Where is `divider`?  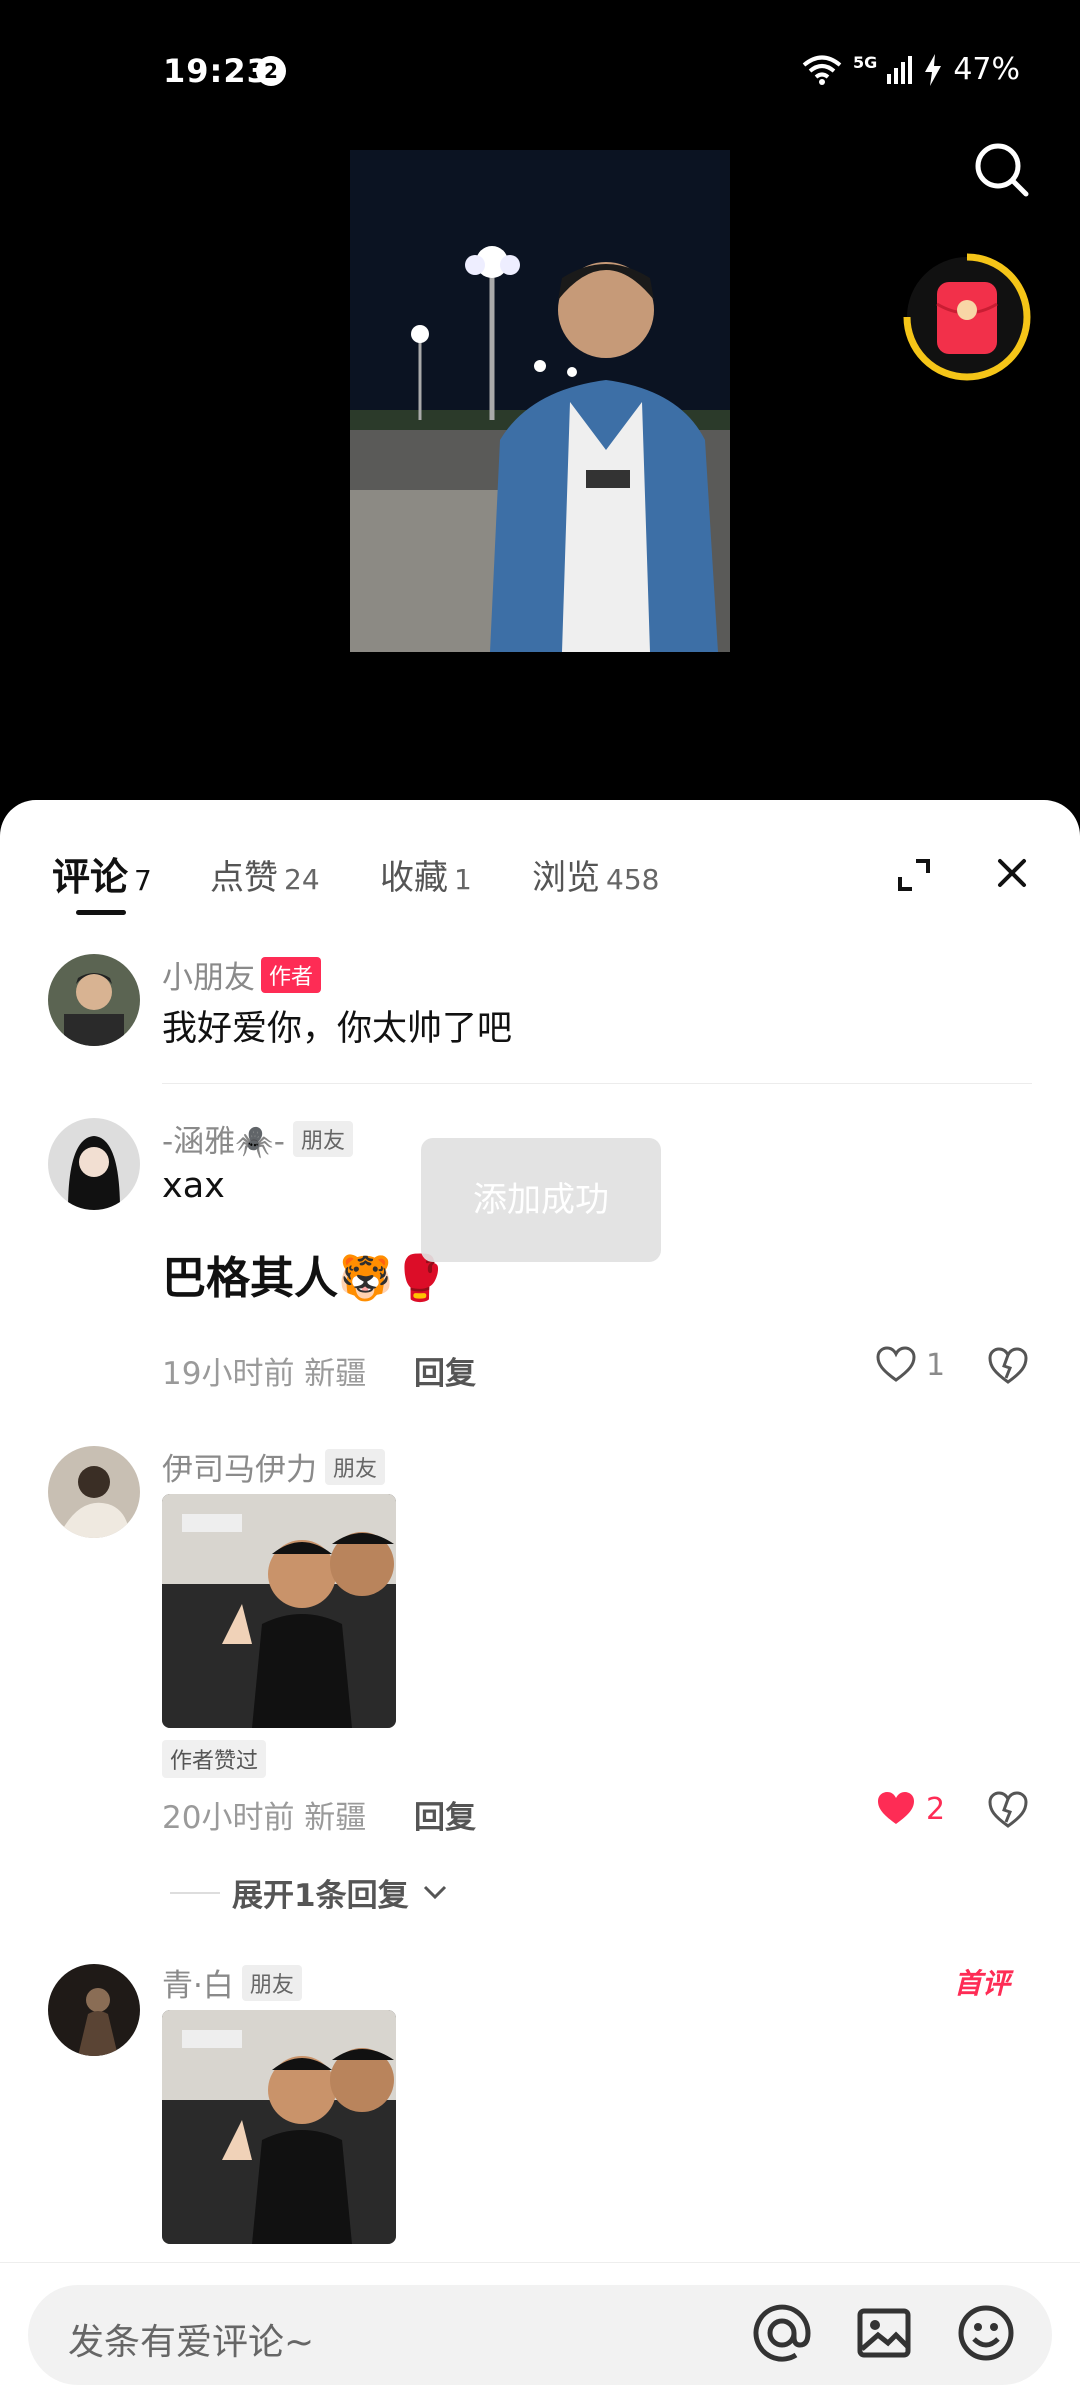 divider is located at coordinates (597, 1083).